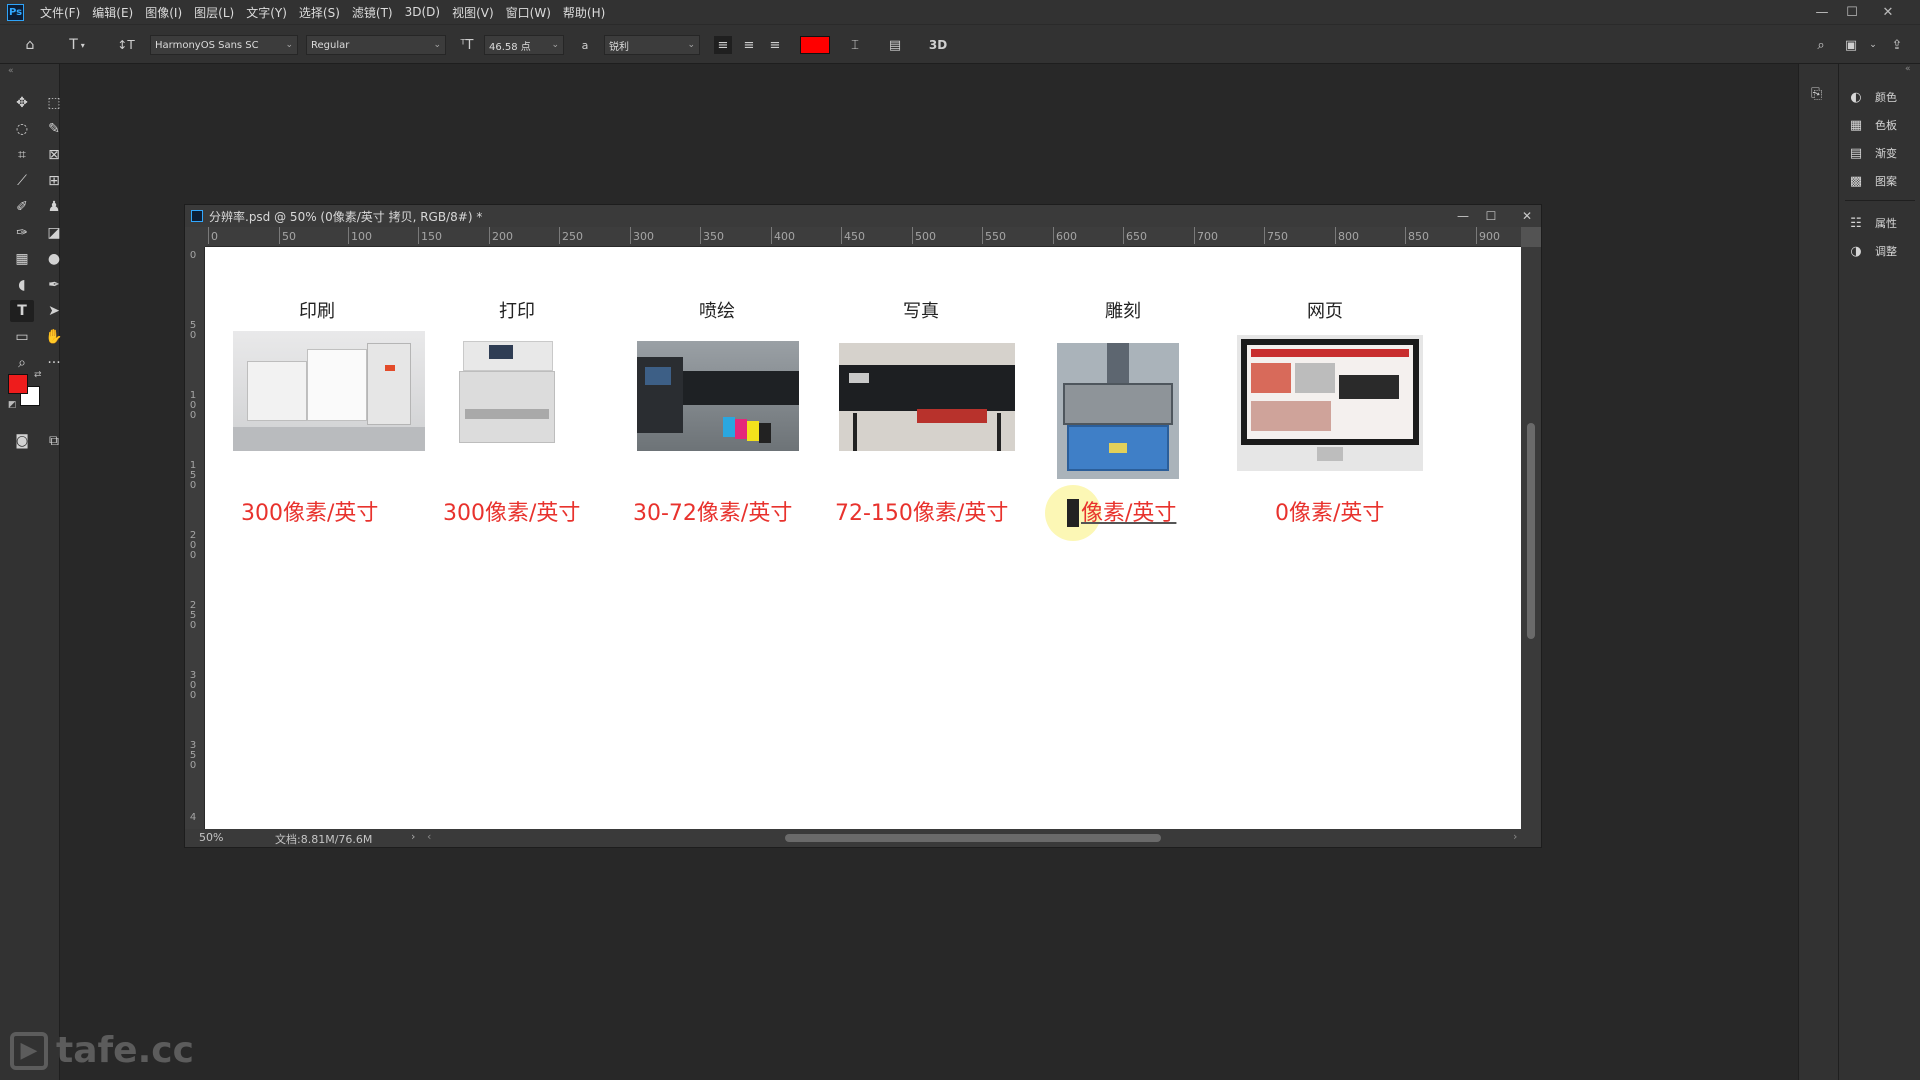 The width and height of the screenshot is (1920, 1080). Describe the element at coordinates (1463, 216) in the screenshot. I see `doc-minimize-icon: —` at that location.